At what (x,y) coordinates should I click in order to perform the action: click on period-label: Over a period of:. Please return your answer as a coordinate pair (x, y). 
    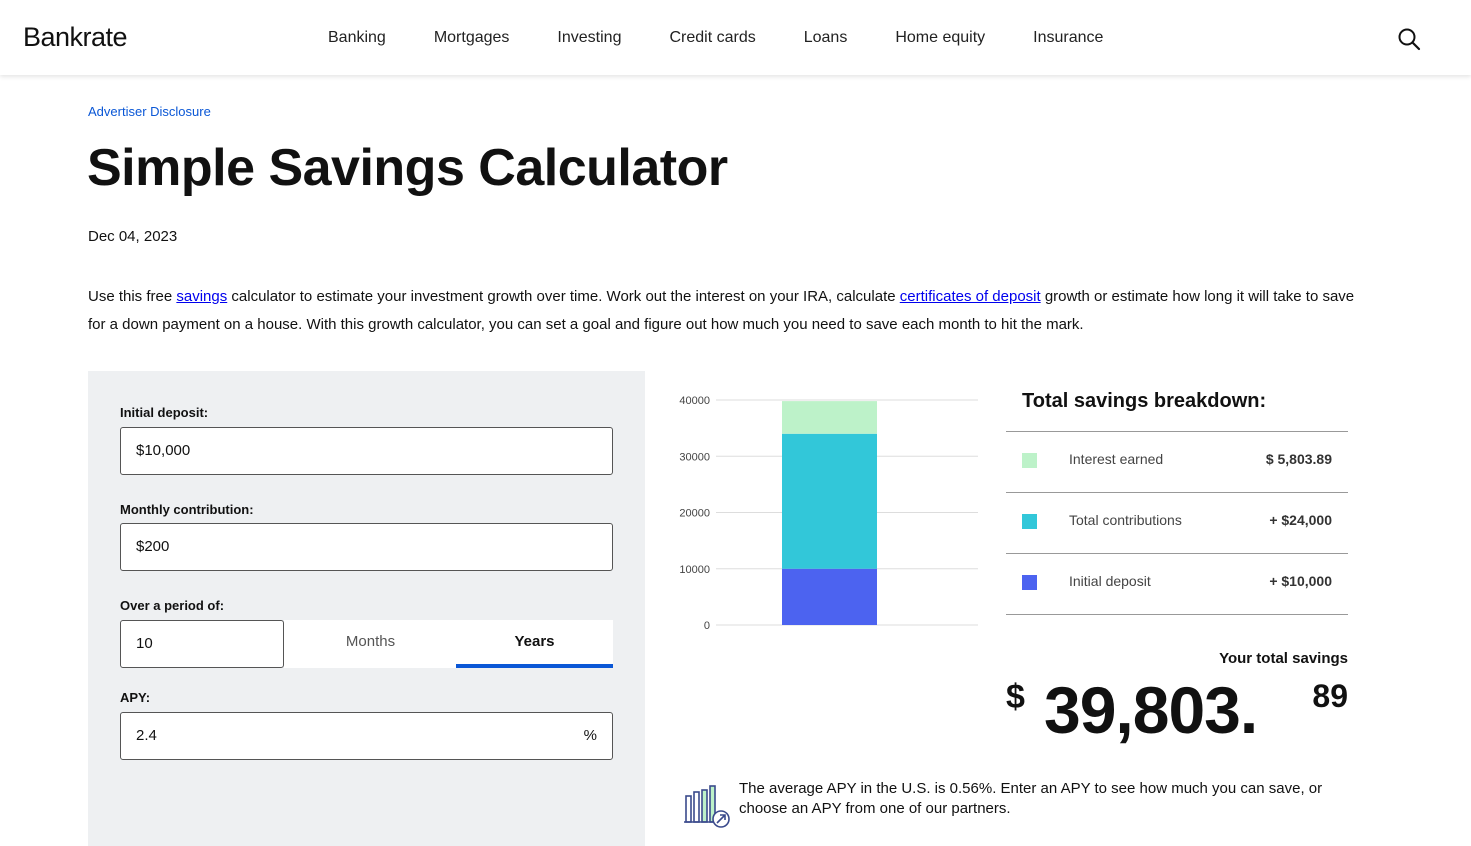
    Looking at the image, I should click on (172, 605).